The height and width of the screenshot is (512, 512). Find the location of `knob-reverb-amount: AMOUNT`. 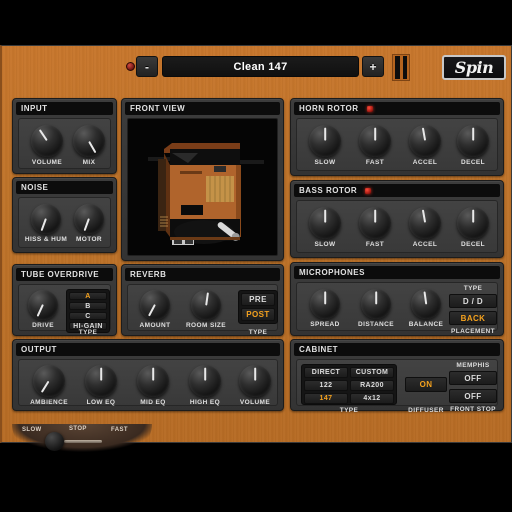

knob-reverb-amount: AMOUNT is located at coordinates (155, 309).